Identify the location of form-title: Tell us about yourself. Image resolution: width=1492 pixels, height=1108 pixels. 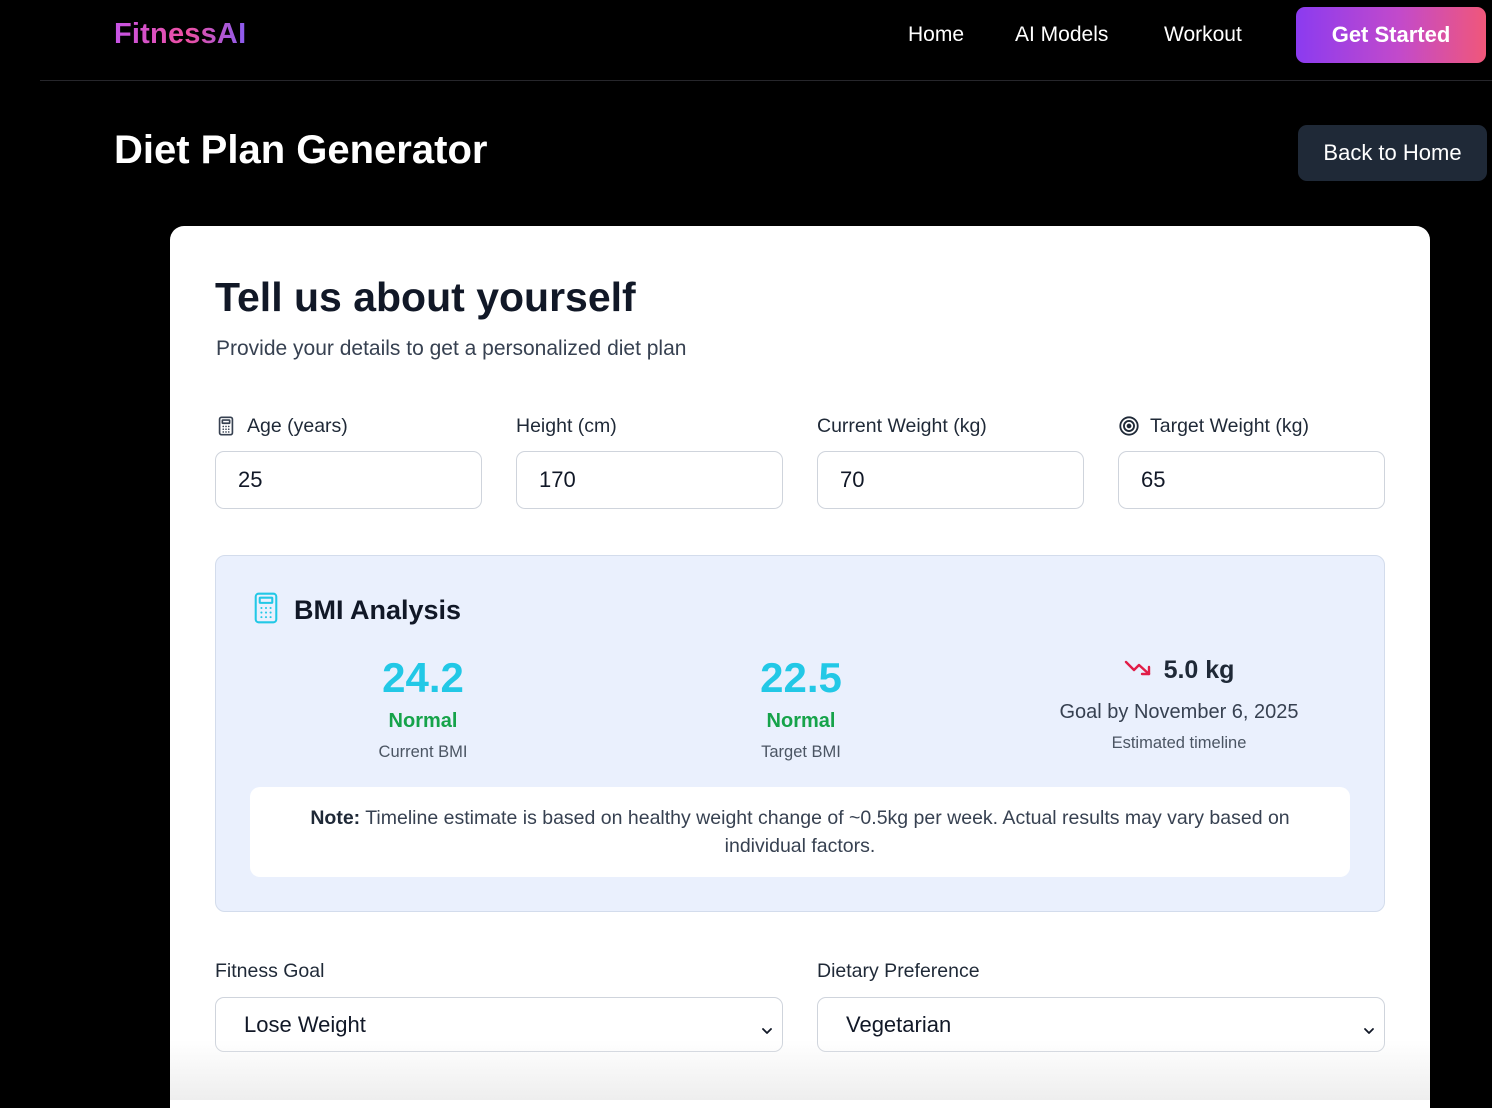
(425, 297).